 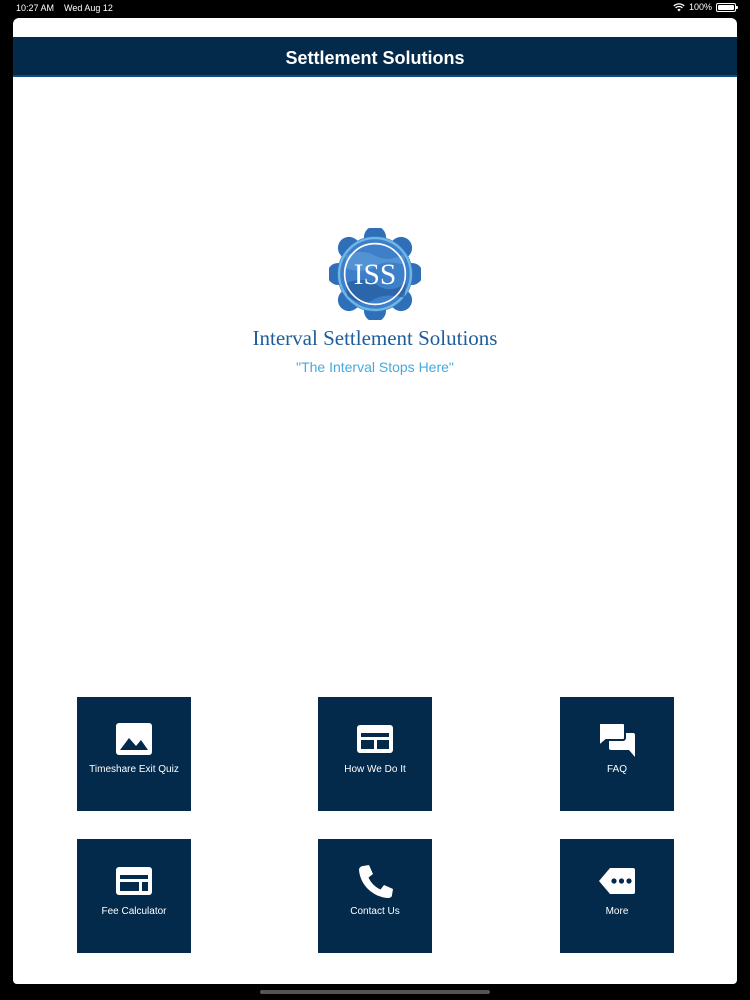 What do you see at coordinates (375, 754) in the screenshot?
I see `tile-how-we-do-it: How We Do It` at bounding box center [375, 754].